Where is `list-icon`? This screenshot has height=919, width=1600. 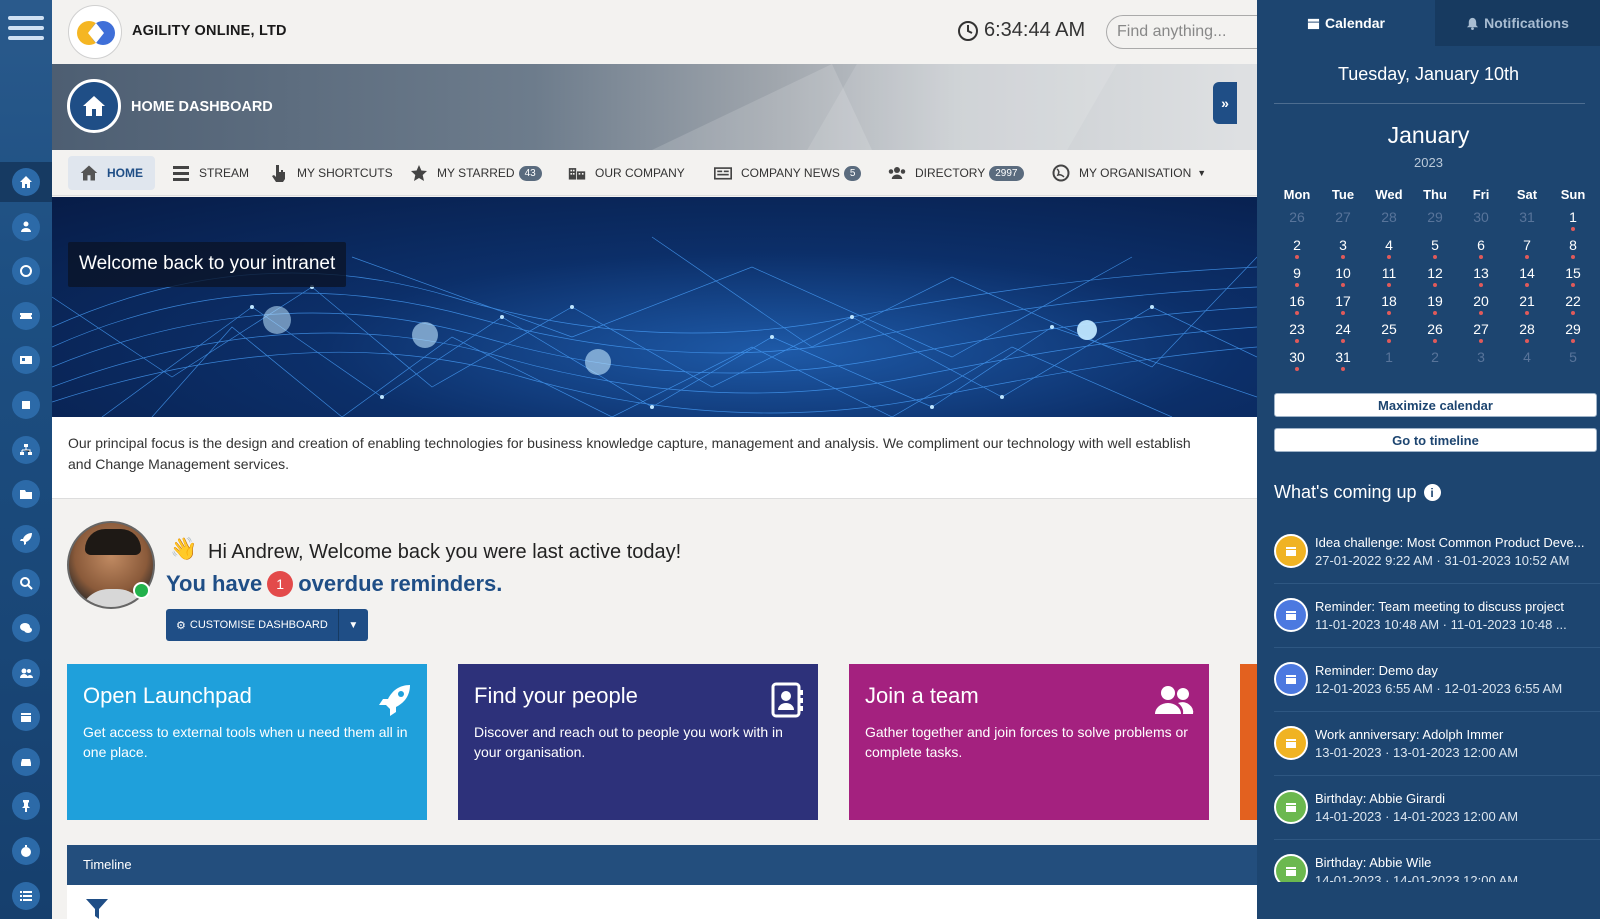
list-icon is located at coordinates (26, 895).